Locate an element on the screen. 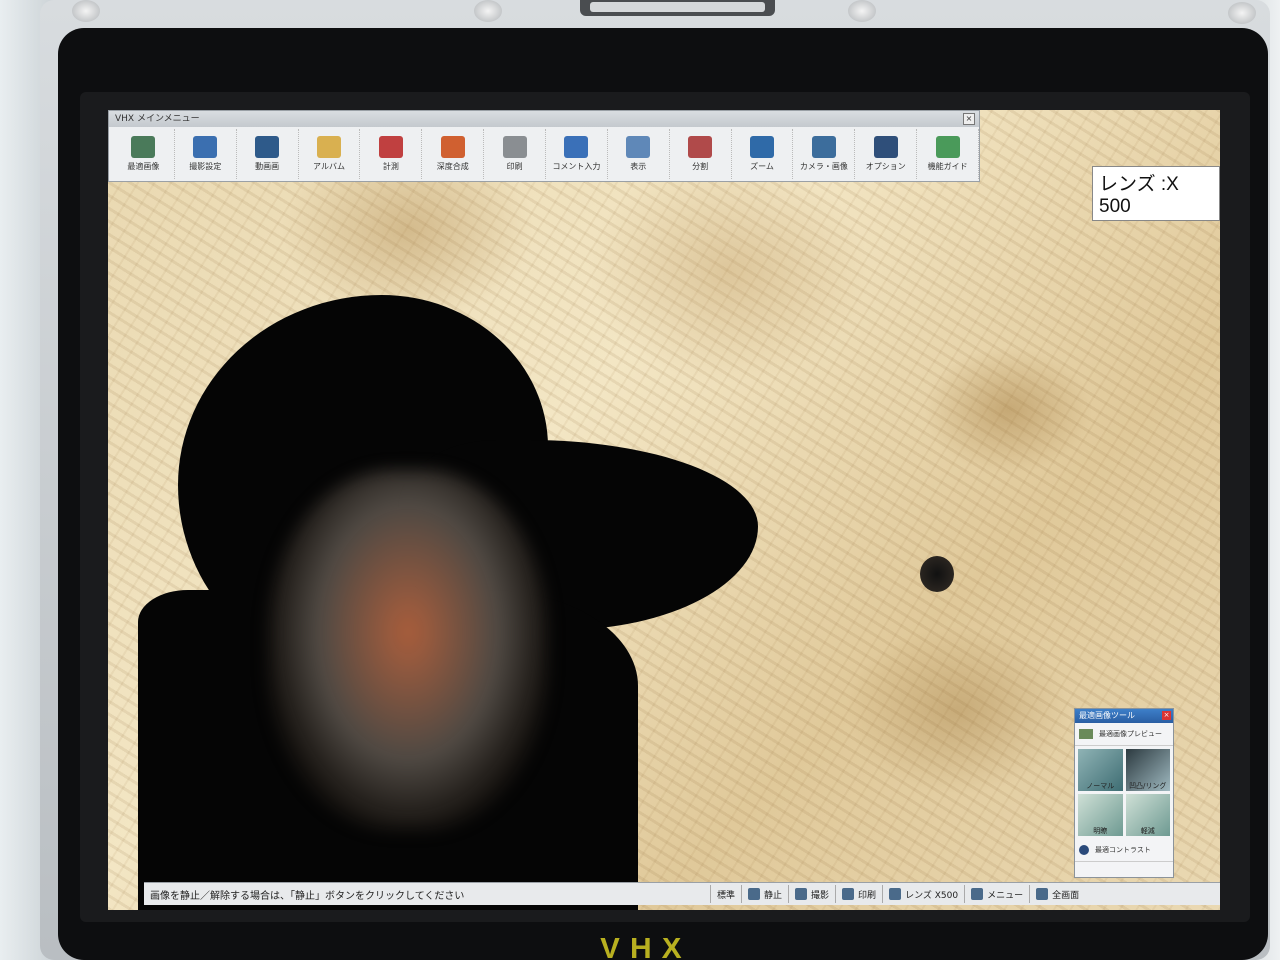  window-title: VHX メインメニュー is located at coordinates (157, 119).